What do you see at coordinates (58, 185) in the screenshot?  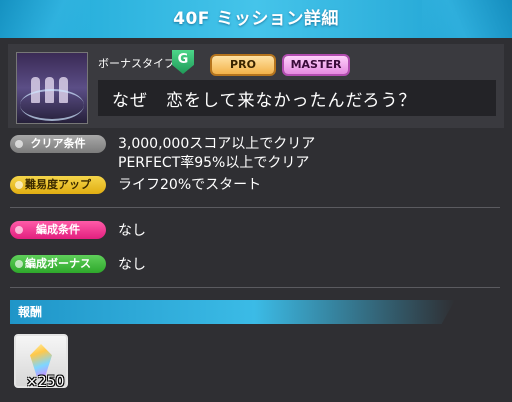 I see `difficulty-up-label: 難易度アップ` at bounding box center [58, 185].